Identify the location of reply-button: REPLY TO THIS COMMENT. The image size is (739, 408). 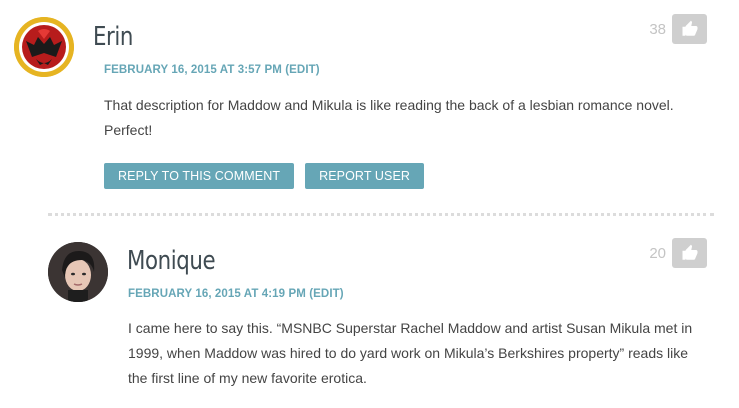
(199, 176).